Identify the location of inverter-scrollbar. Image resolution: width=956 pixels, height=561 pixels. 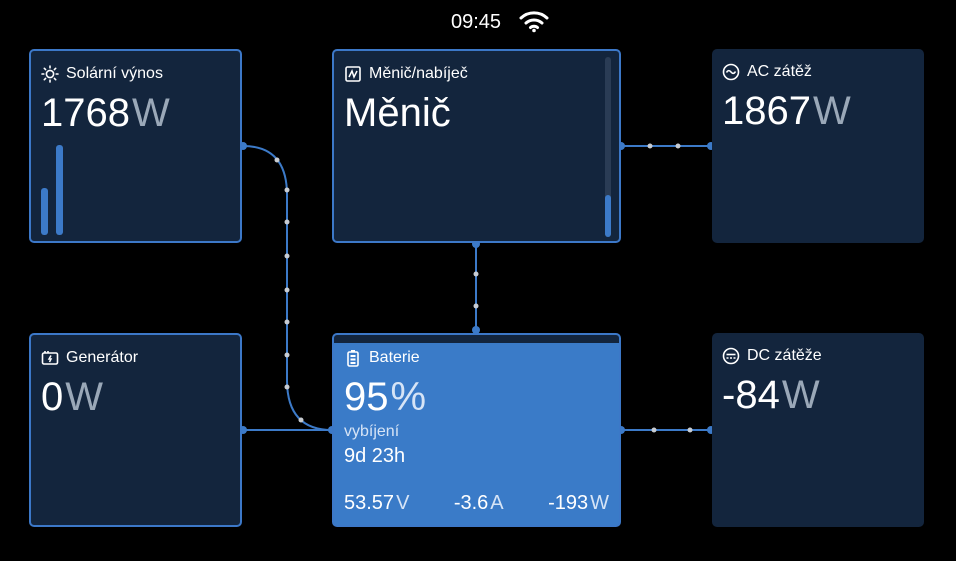
(608, 147).